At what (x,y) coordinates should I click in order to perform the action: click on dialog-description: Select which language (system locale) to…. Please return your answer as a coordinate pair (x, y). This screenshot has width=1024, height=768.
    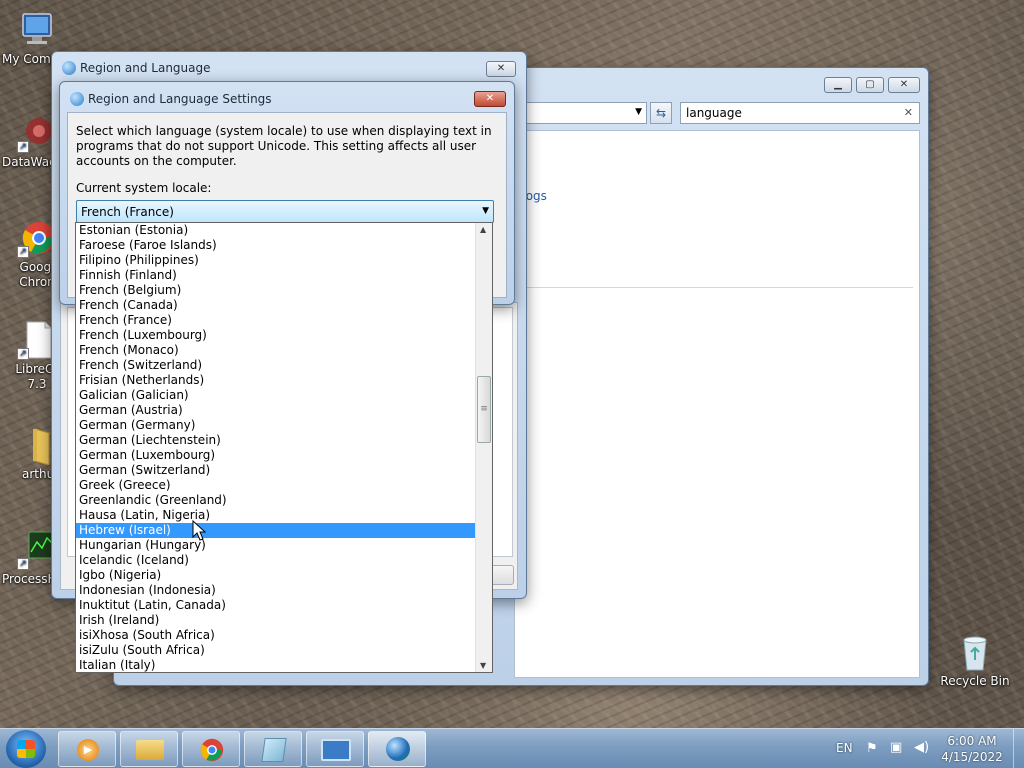
    Looking at the image, I should click on (284, 146).